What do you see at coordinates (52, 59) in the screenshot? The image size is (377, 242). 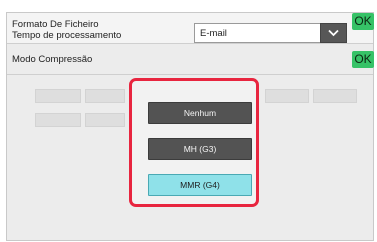 I see `compression-mode-label: Modo Compressão` at bounding box center [52, 59].